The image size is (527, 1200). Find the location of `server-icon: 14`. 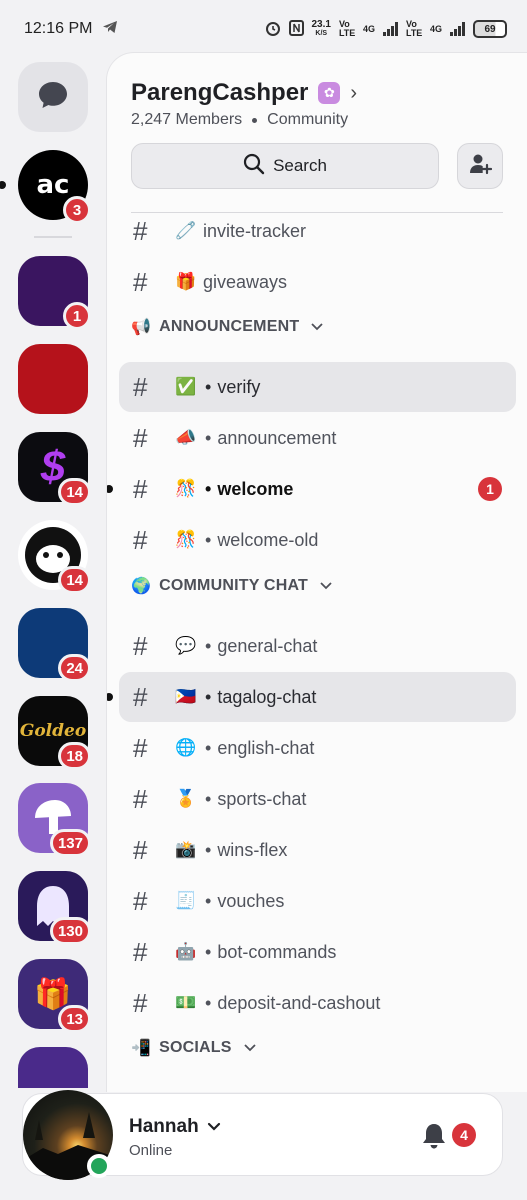

server-icon: 14 is located at coordinates (54, 557).